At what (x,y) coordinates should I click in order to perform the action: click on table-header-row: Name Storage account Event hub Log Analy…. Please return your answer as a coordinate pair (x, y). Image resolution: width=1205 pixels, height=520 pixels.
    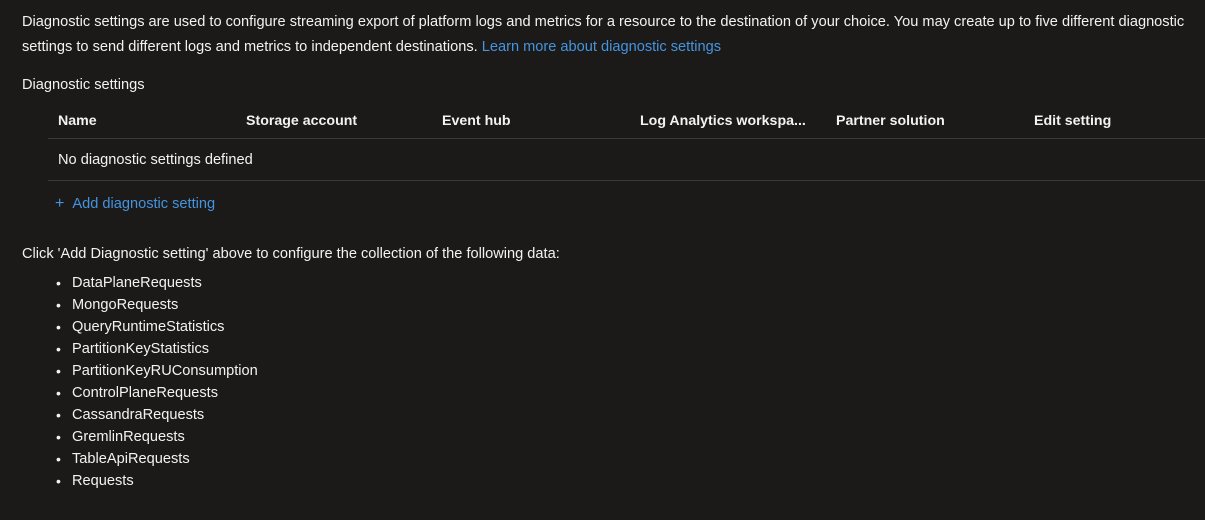
    Looking at the image, I should click on (626, 121).